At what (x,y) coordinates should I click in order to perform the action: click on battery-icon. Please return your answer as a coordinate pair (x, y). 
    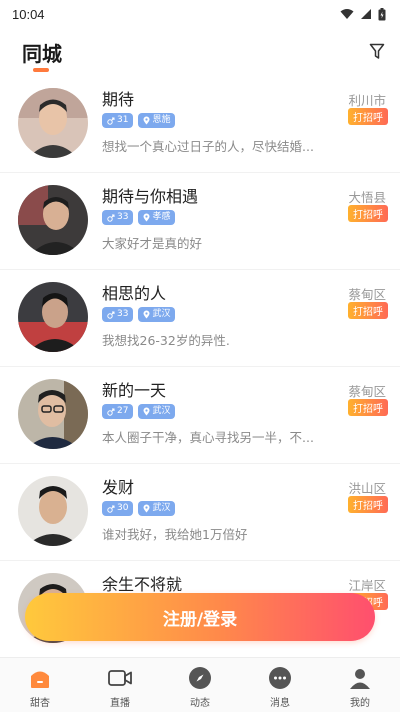
    Looking at the image, I should click on (382, 13).